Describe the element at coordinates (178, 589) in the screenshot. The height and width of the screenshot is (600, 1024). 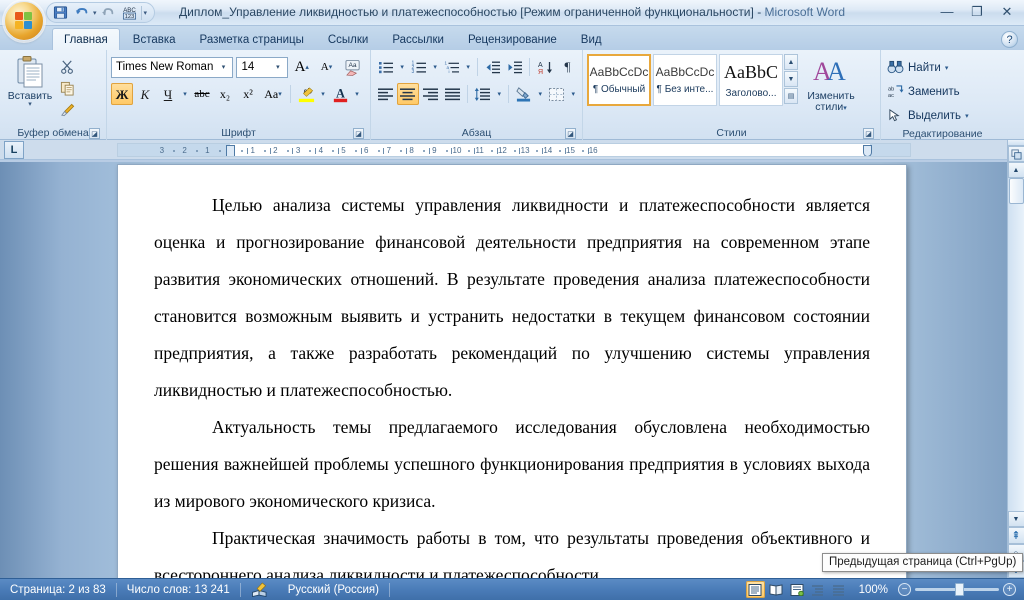
I see `status-word-count: Число слов: 13 241` at that location.